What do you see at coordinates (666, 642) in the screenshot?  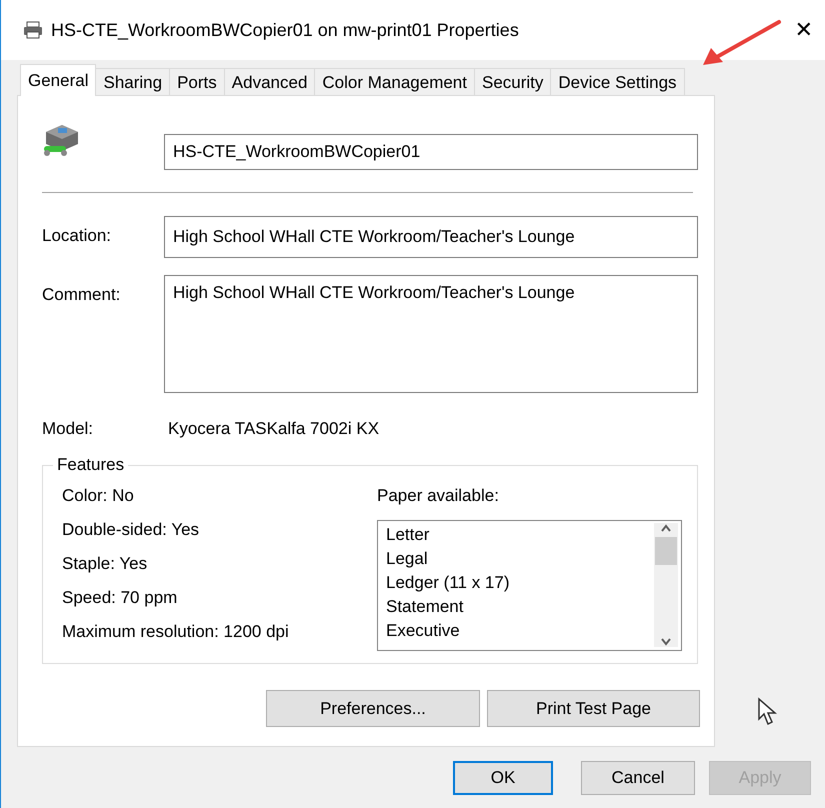 I see `caret-down-icon` at bounding box center [666, 642].